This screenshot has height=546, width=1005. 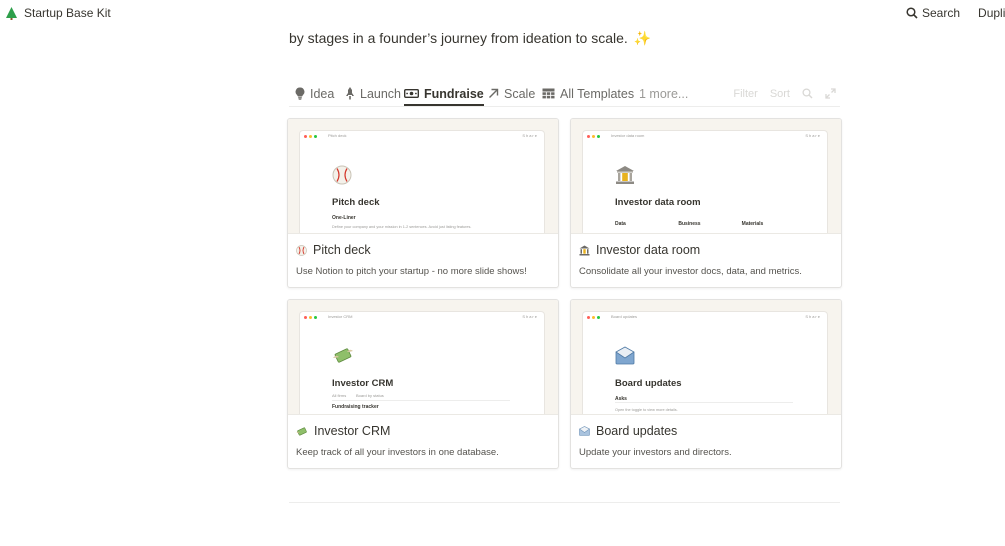 I want to click on preview-body-text: Open the toggle to view more details., so click(x=646, y=410).